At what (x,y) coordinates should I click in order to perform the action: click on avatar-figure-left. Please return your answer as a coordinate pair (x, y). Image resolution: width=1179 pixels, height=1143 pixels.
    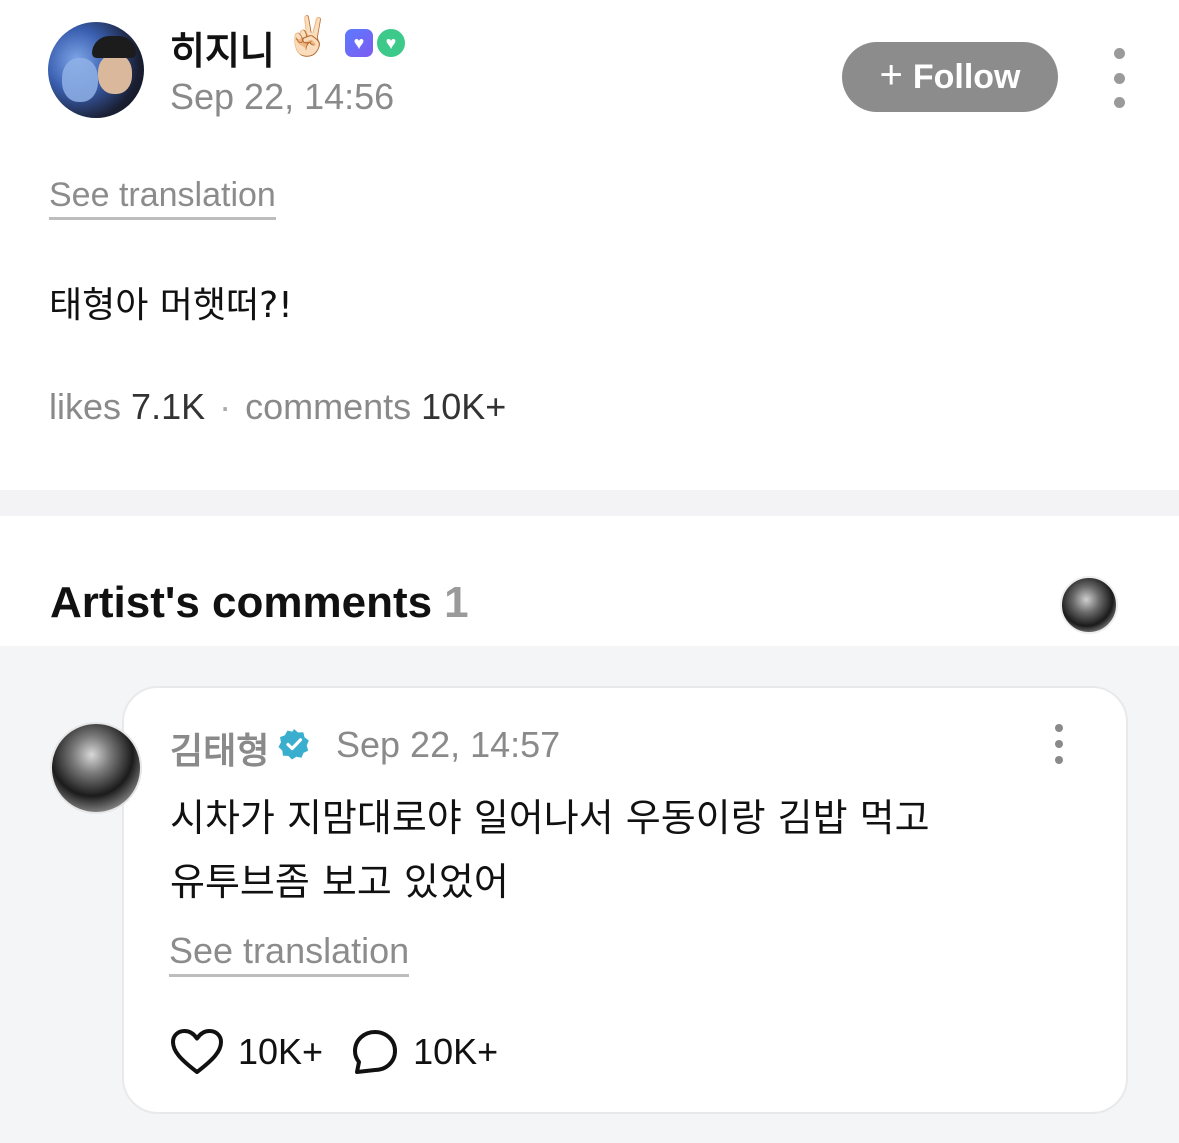
    Looking at the image, I should click on (80, 80).